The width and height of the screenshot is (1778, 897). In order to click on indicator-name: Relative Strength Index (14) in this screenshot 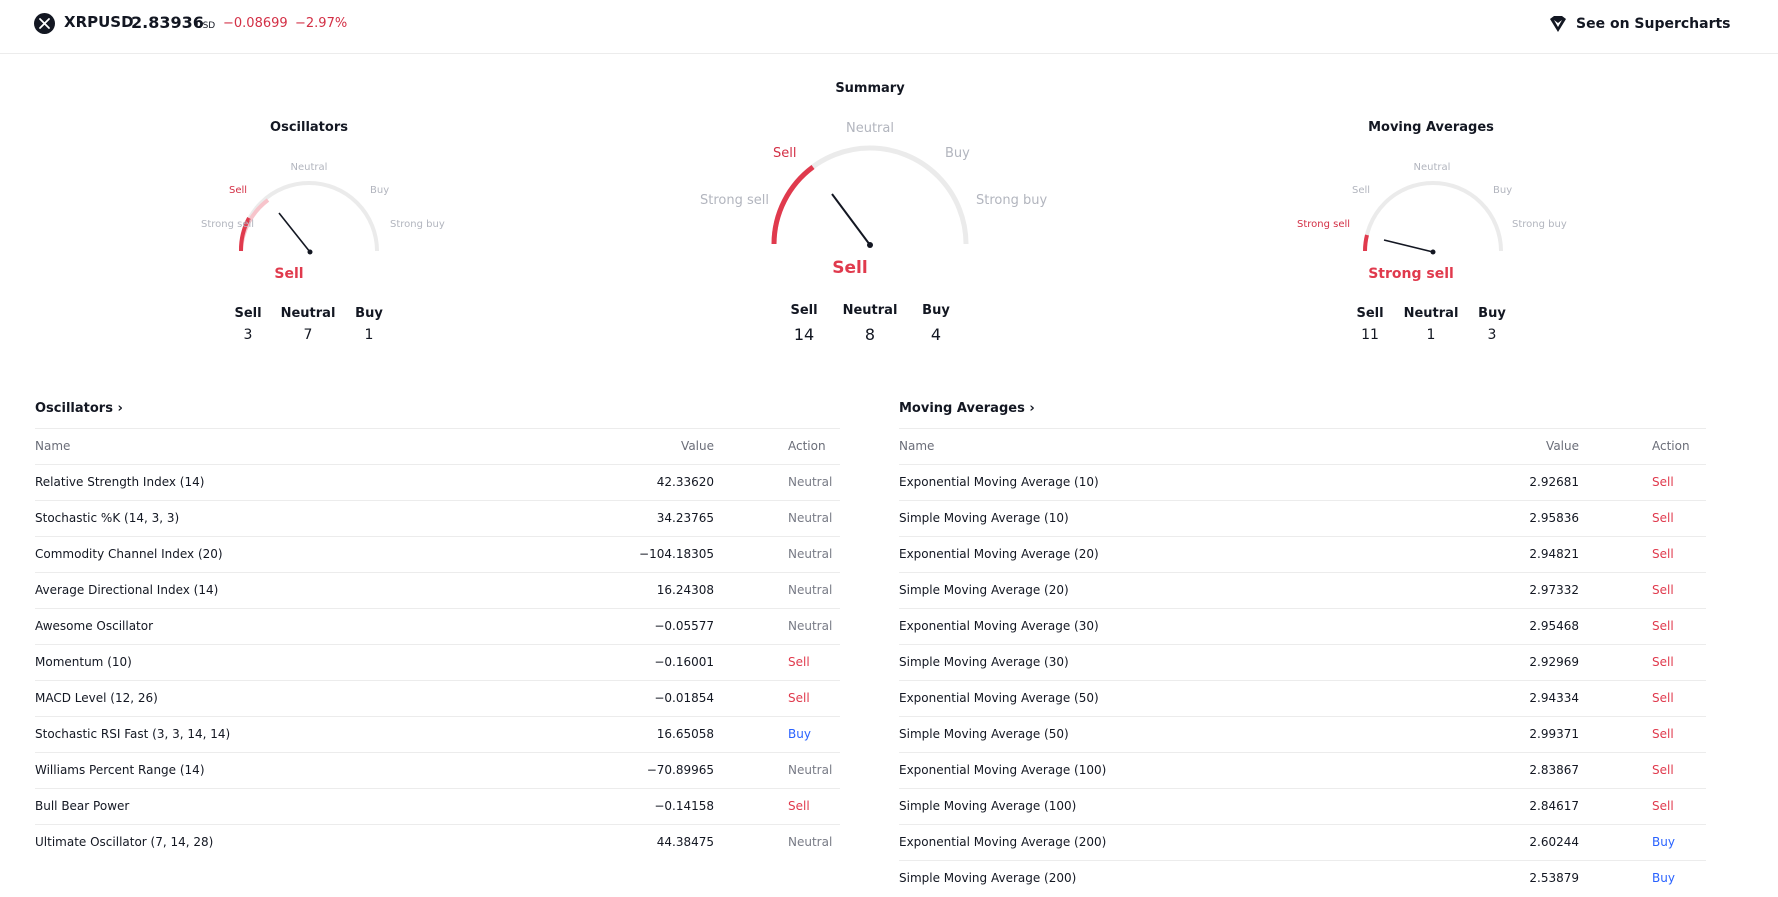, I will do `click(120, 482)`.